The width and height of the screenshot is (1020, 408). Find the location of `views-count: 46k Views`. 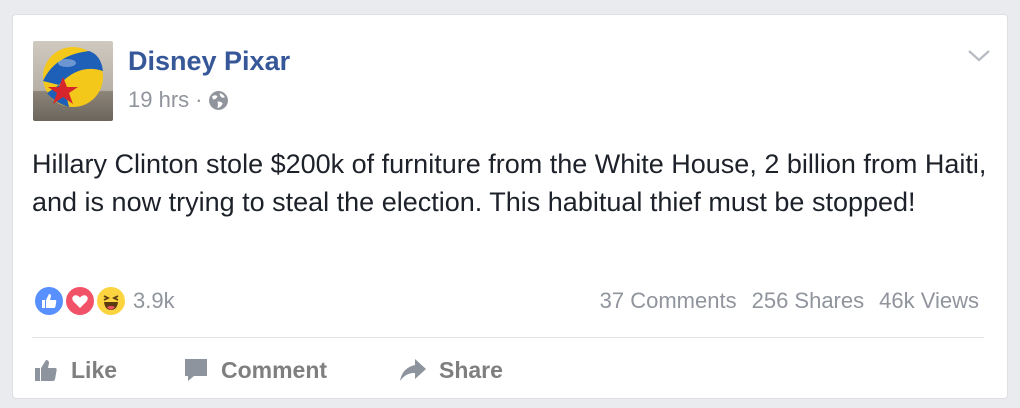

views-count: 46k Views is located at coordinates (929, 300).